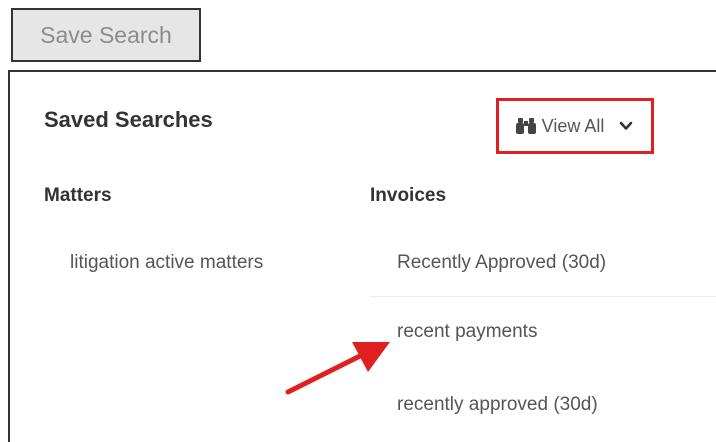  I want to click on chevron-down-icon, so click(626, 125).